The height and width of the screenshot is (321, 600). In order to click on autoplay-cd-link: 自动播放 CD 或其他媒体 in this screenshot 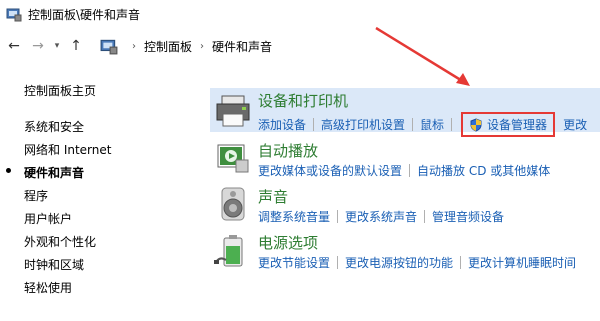, I will do `click(483, 170)`.